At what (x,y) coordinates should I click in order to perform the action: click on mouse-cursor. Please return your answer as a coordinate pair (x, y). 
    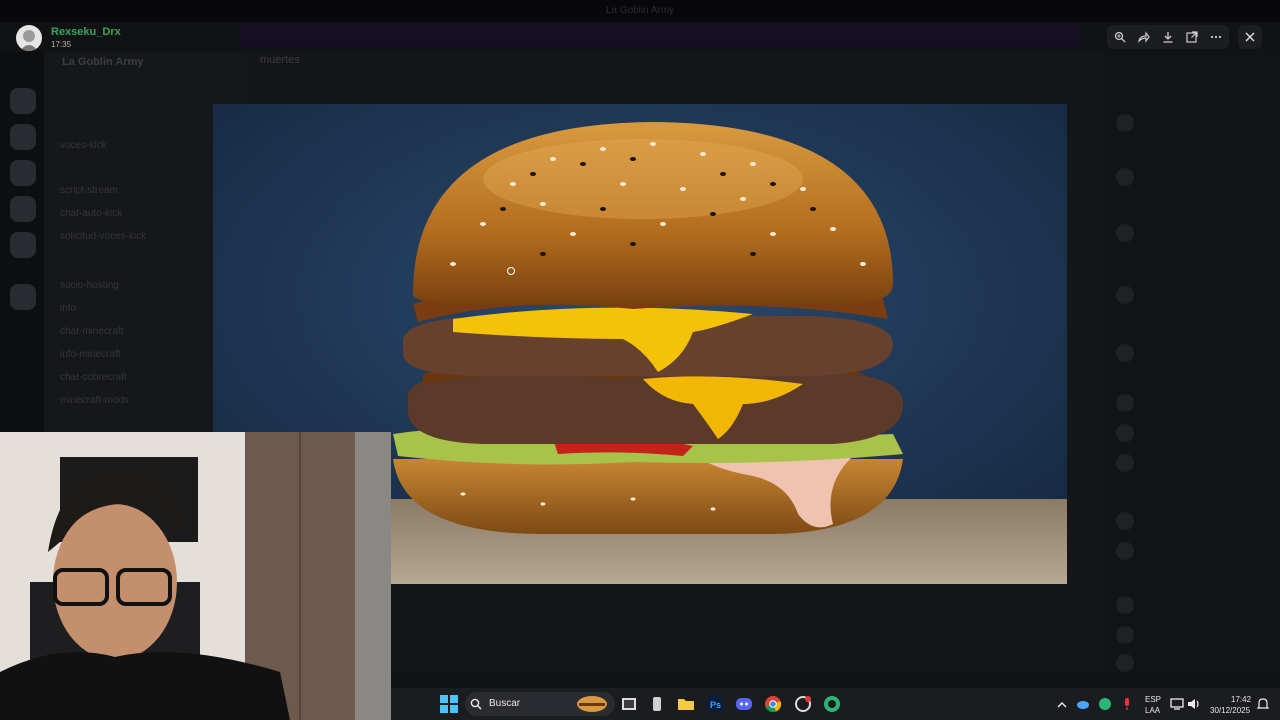
    Looking at the image, I should click on (511, 271).